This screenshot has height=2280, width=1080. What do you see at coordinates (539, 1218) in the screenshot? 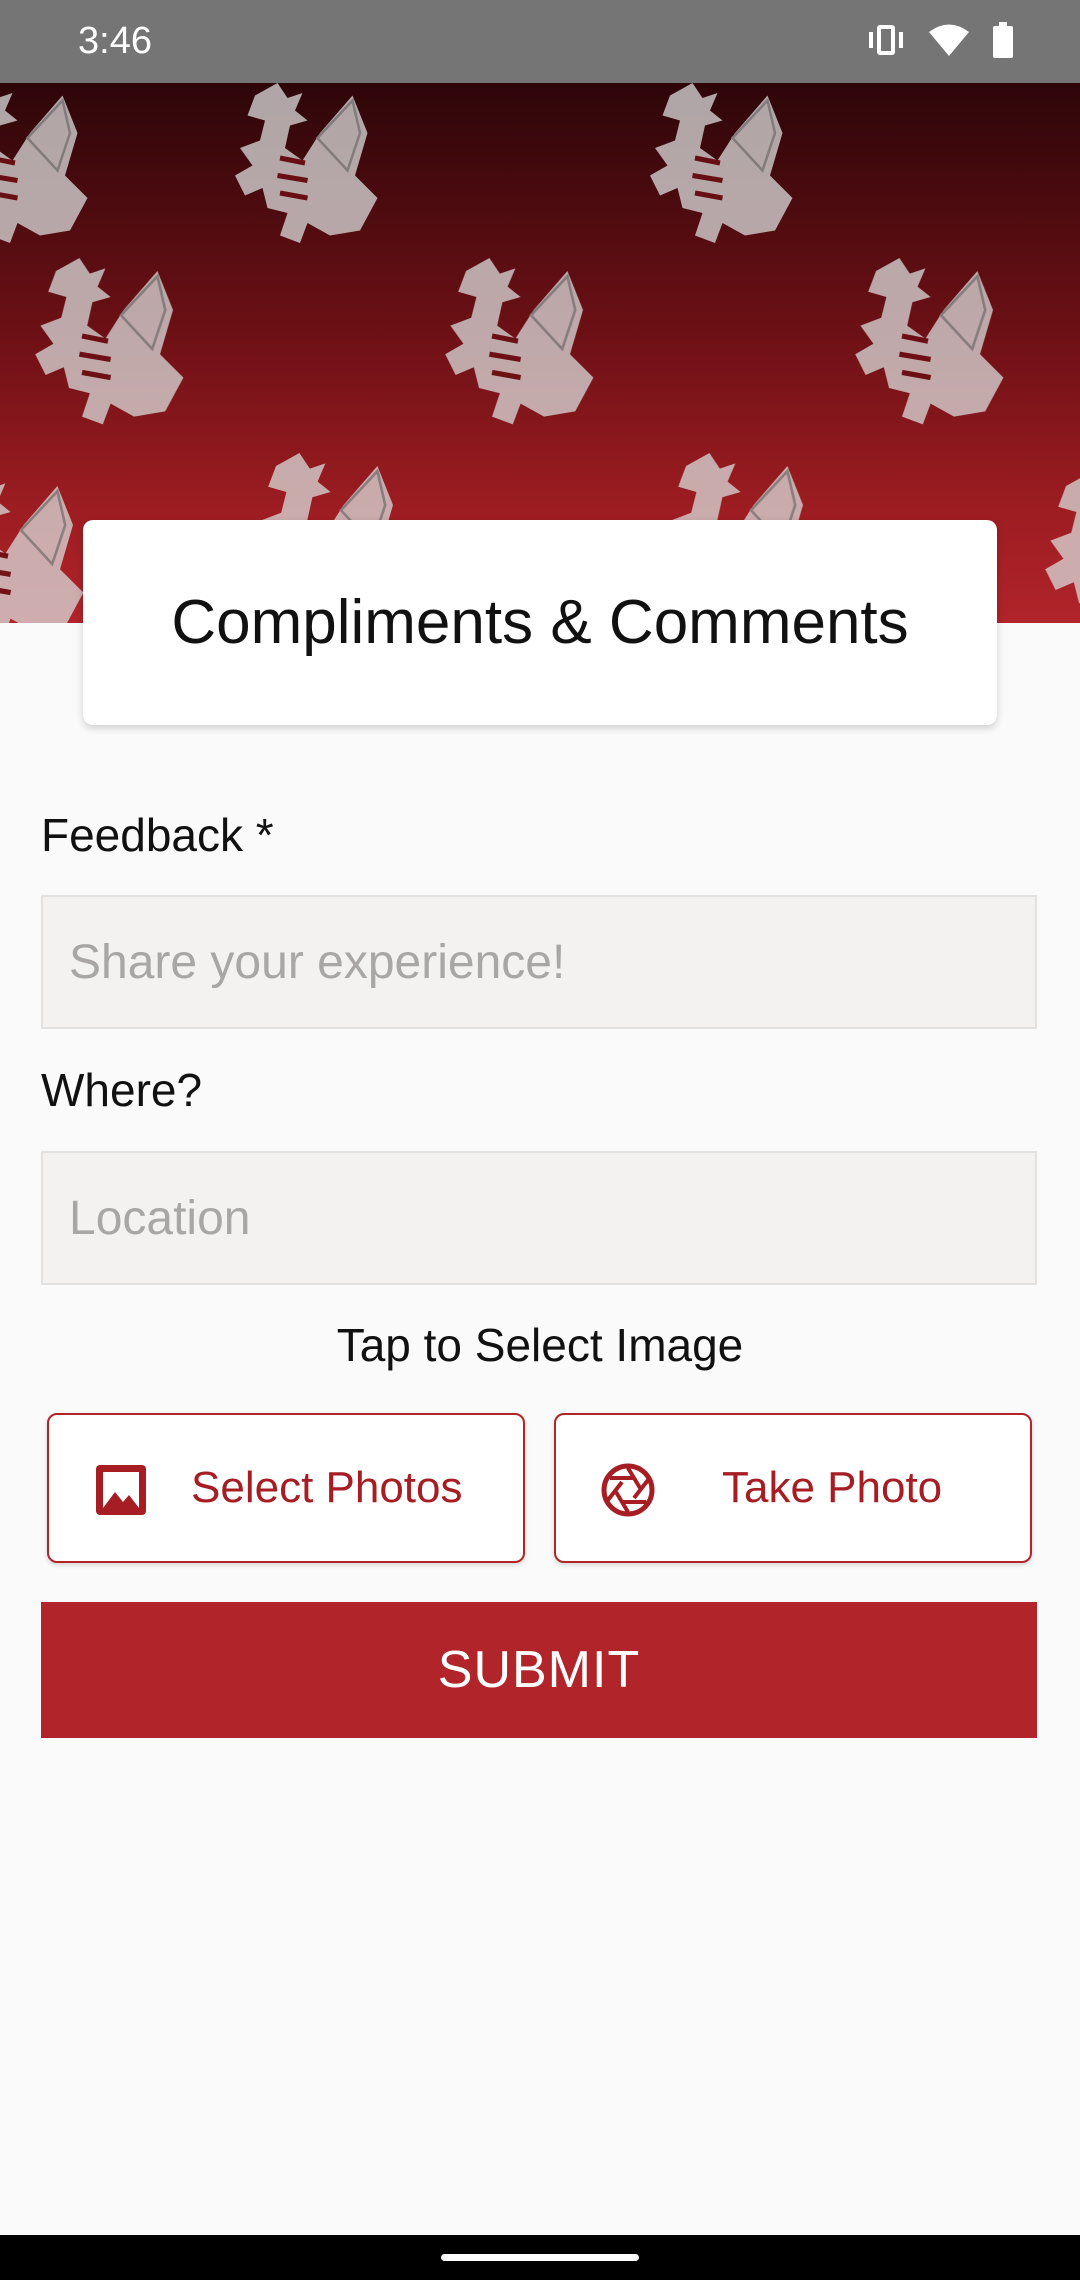
I see `location-input` at bounding box center [539, 1218].